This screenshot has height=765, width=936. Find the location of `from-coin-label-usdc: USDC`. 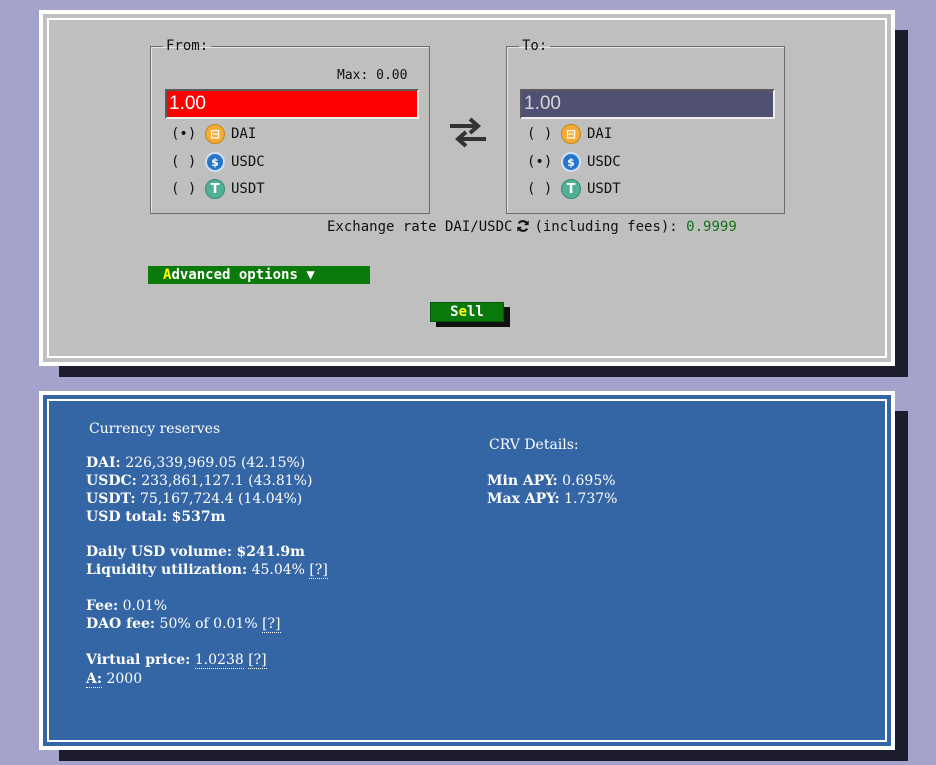

from-coin-label-usdc: USDC is located at coordinates (248, 162).